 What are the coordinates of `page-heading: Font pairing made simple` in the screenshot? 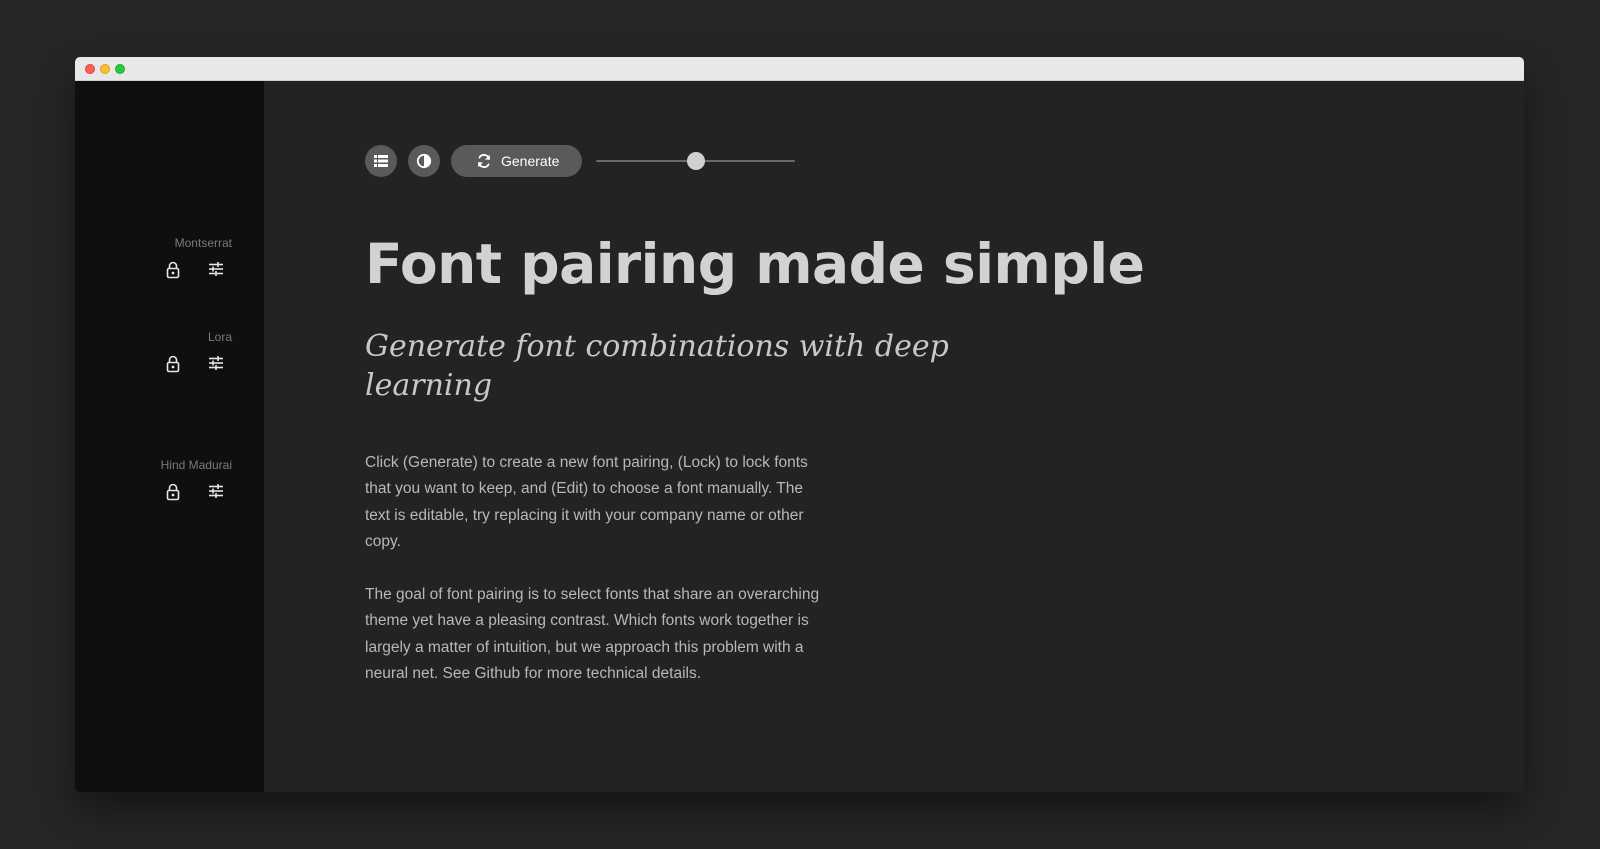 It's located at (755, 264).